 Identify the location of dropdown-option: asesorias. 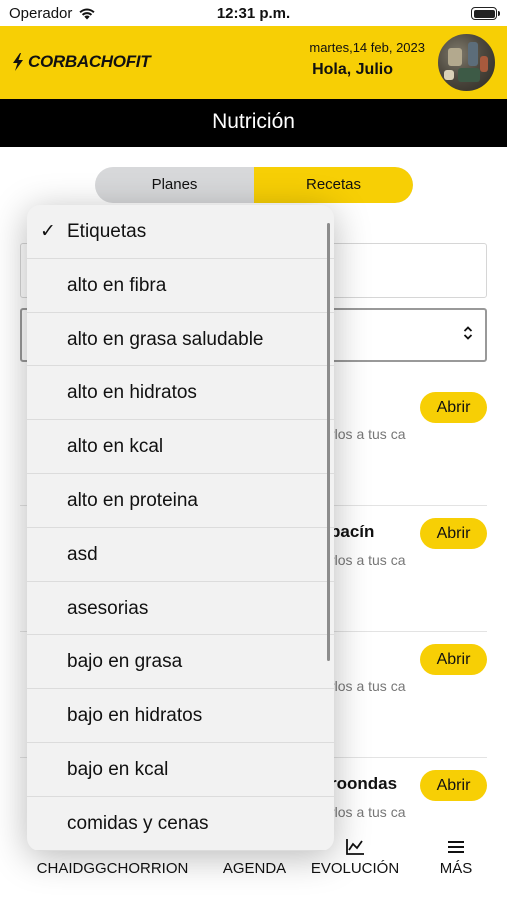
(180, 609).